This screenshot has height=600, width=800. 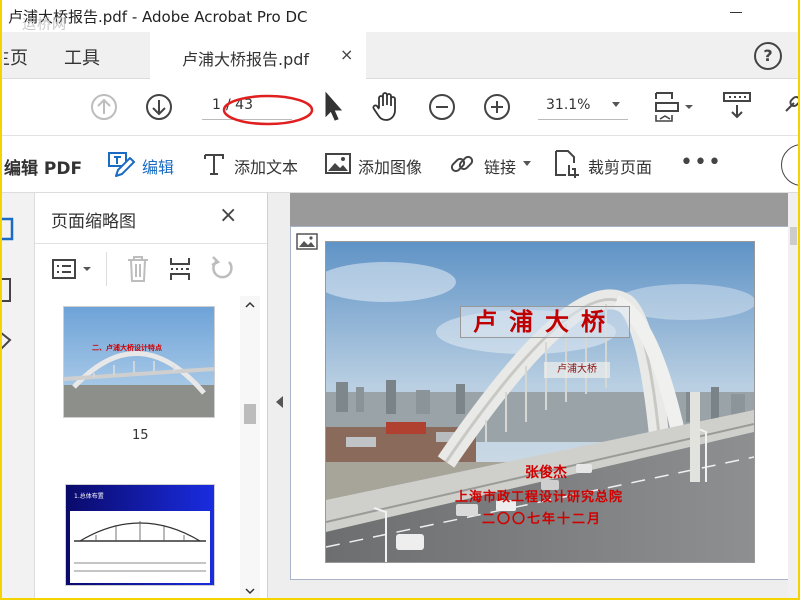 What do you see at coordinates (768, 56) in the screenshot?
I see `help-icon: ?` at bounding box center [768, 56].